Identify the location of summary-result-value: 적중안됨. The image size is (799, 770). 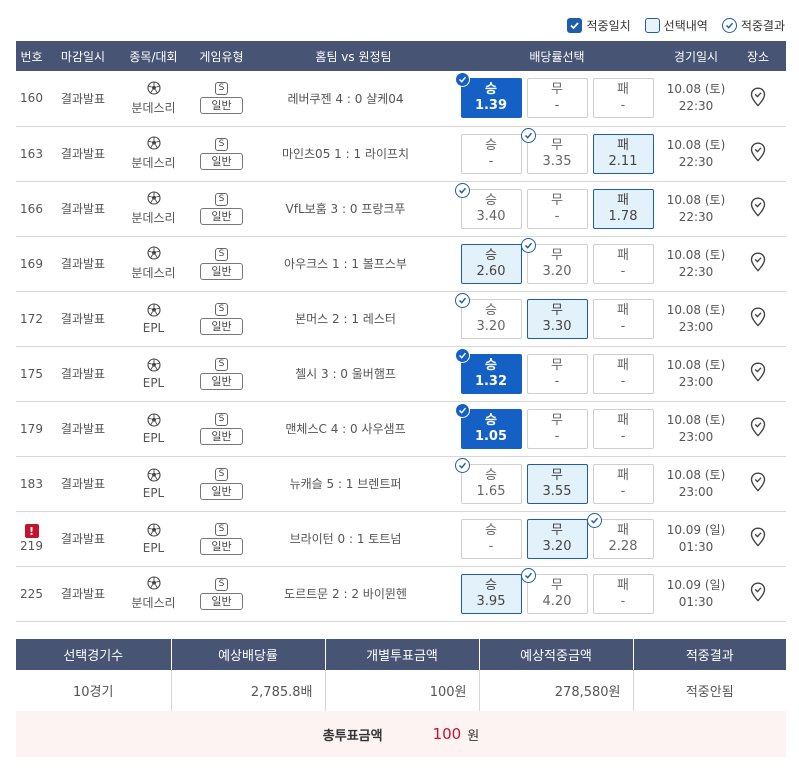
(709, 691).